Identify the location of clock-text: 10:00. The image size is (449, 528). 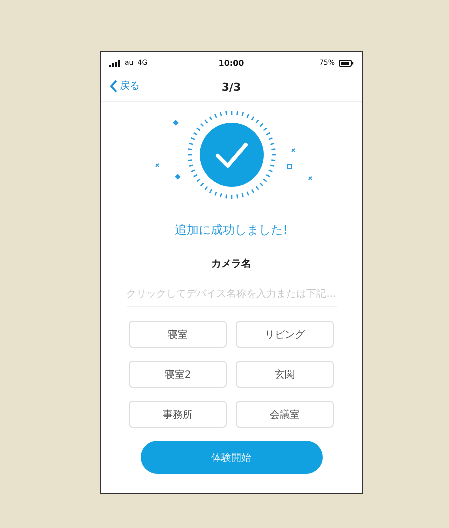
(231, 63).